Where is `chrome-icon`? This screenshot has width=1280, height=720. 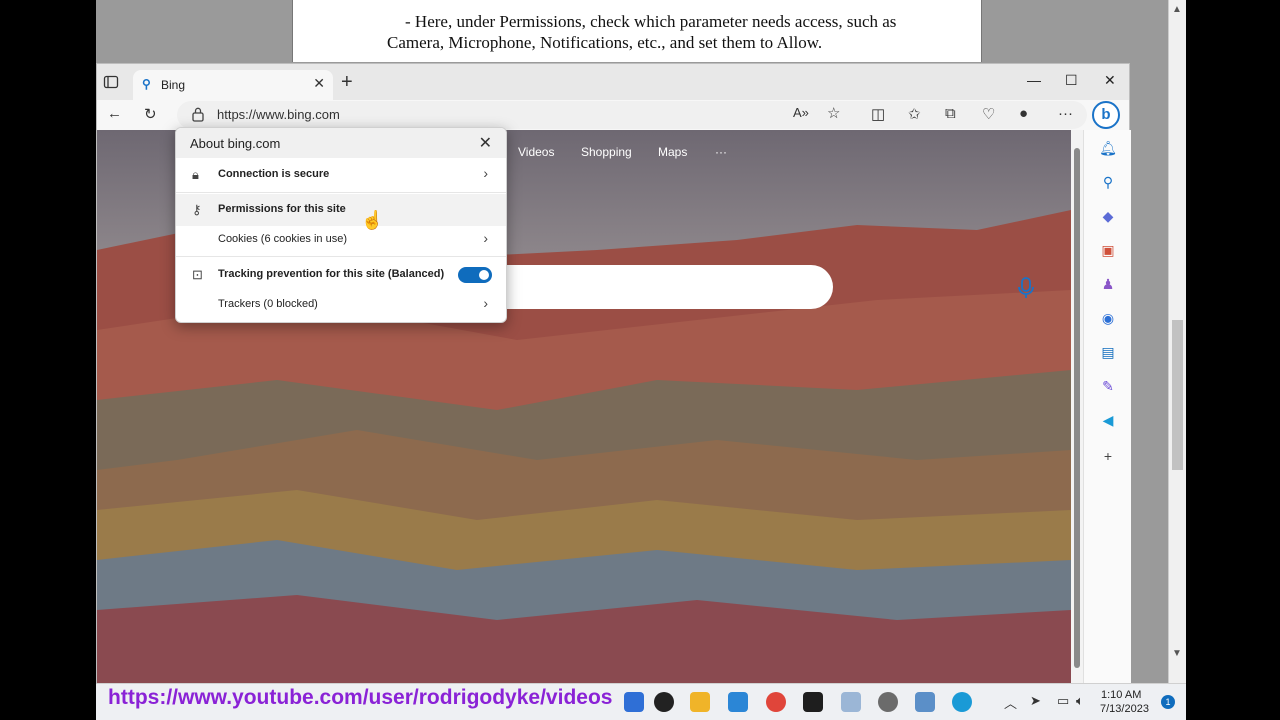
chrome-icon is located at coordinates (776, 702).